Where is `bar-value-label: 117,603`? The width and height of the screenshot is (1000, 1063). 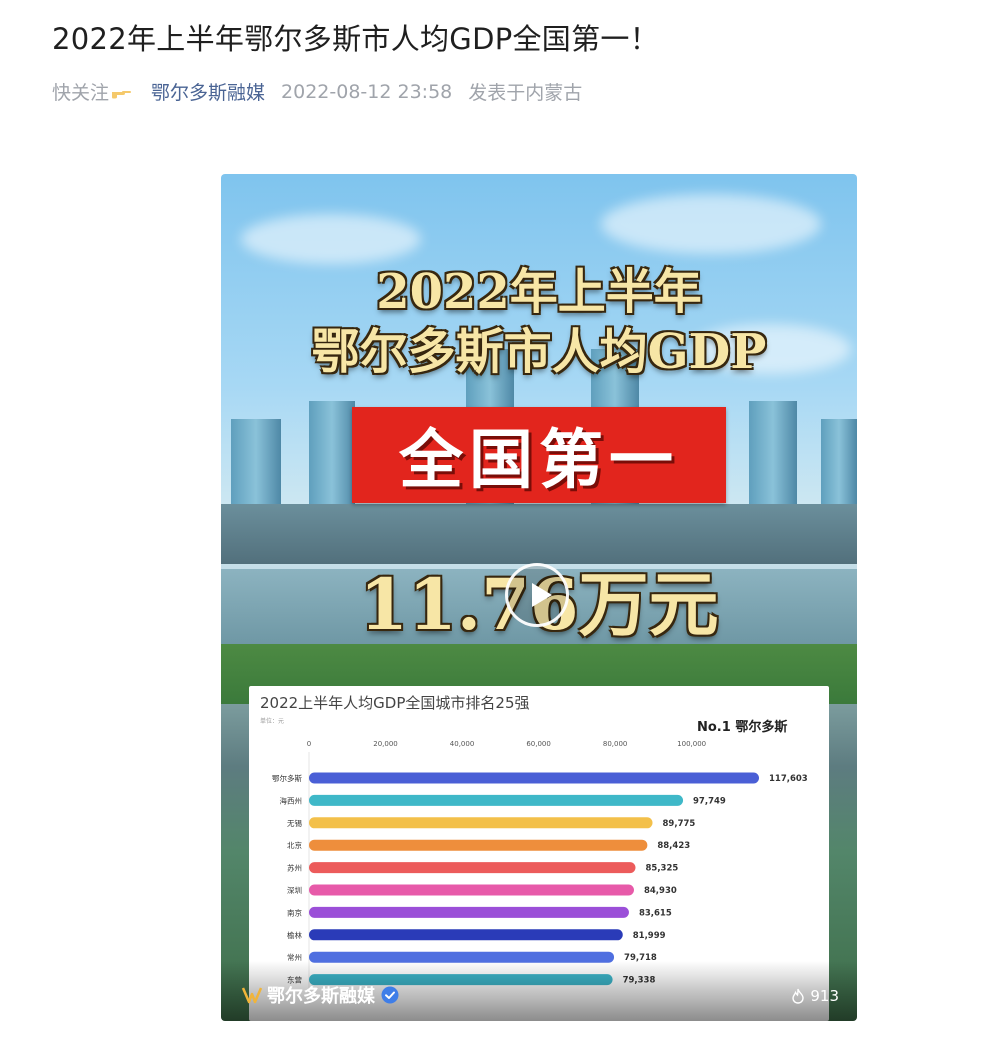 bar-value-label: 117,603 is located at coordinates (788, 779).